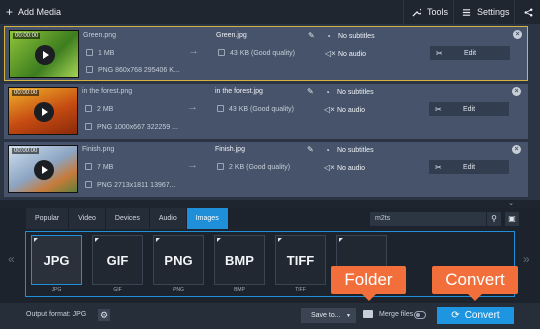  What do you see at coordinates (455, 315) in the screenshot?
I see `convert-icon: ⟳` at bounding box center [455, 315].